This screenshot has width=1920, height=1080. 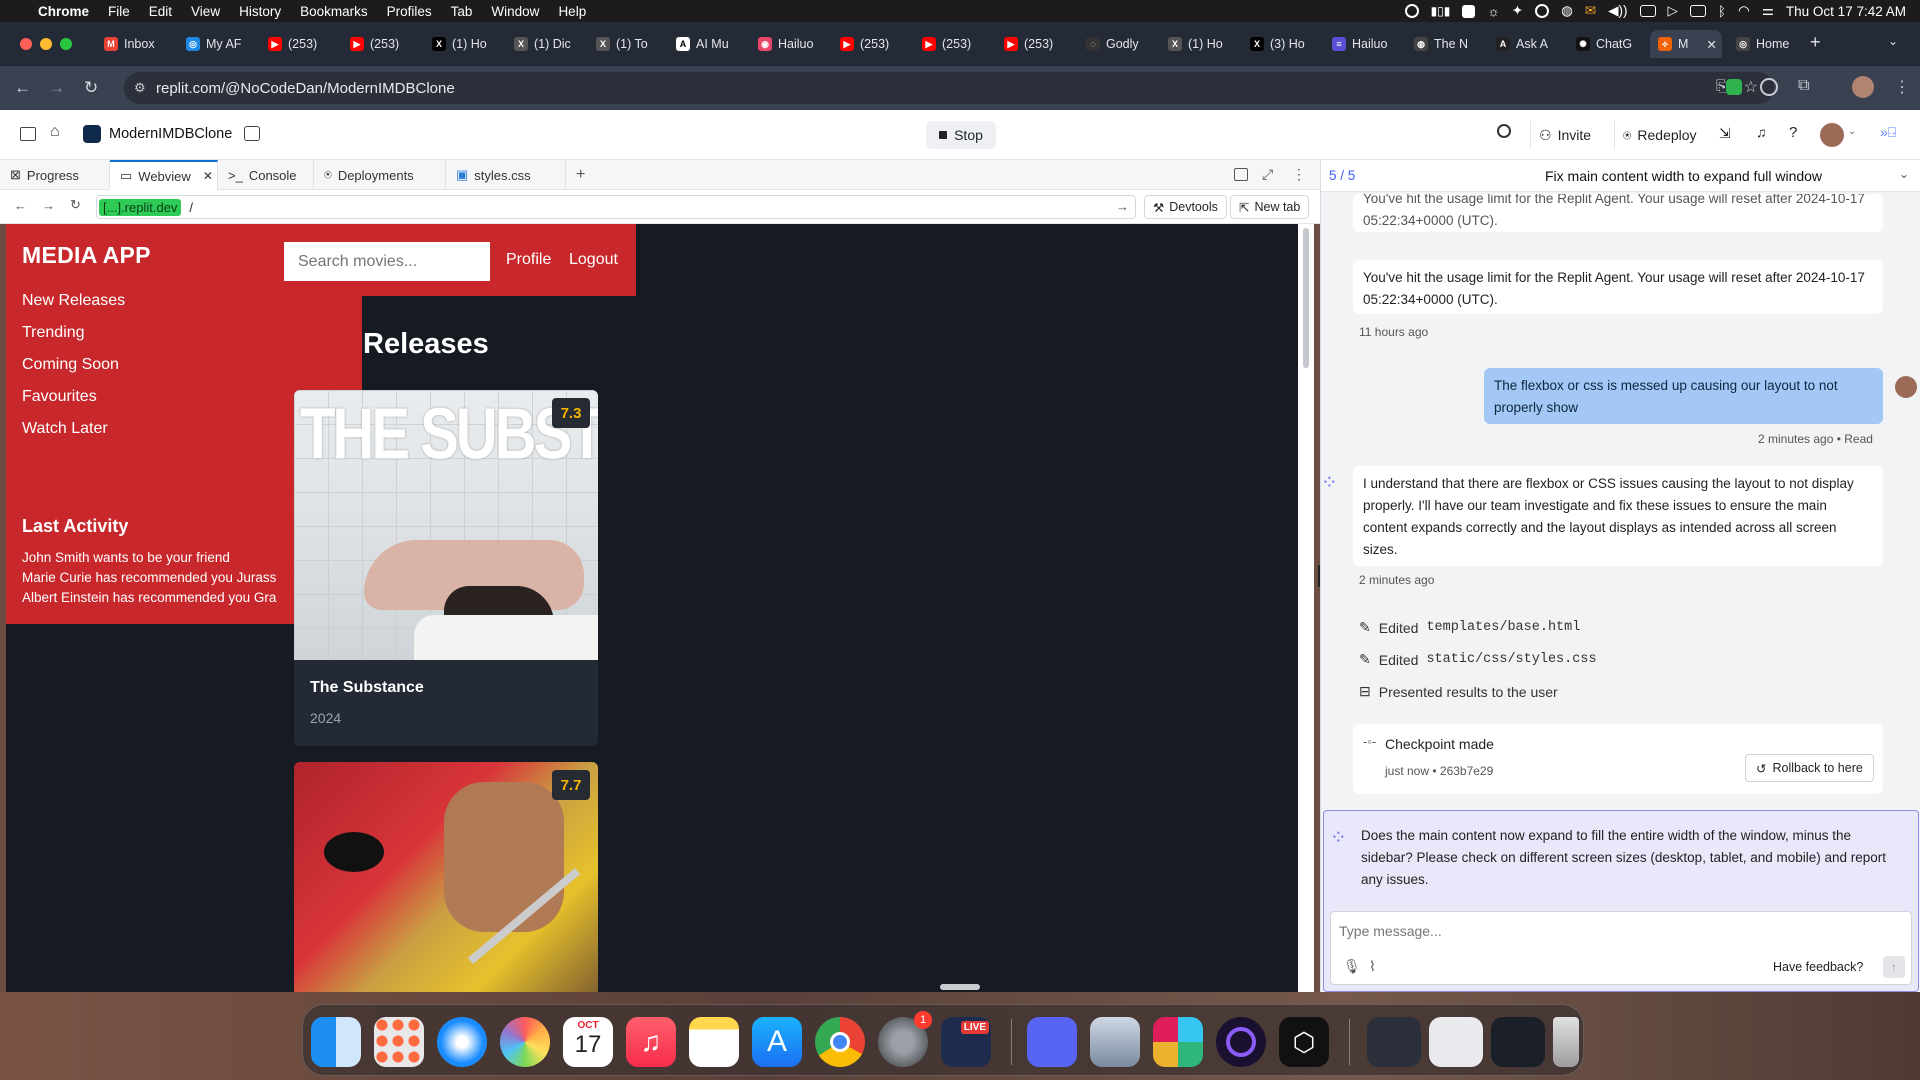 I want to click on cursor-app-icon: ⬡, so click(x=1304, y=1042).